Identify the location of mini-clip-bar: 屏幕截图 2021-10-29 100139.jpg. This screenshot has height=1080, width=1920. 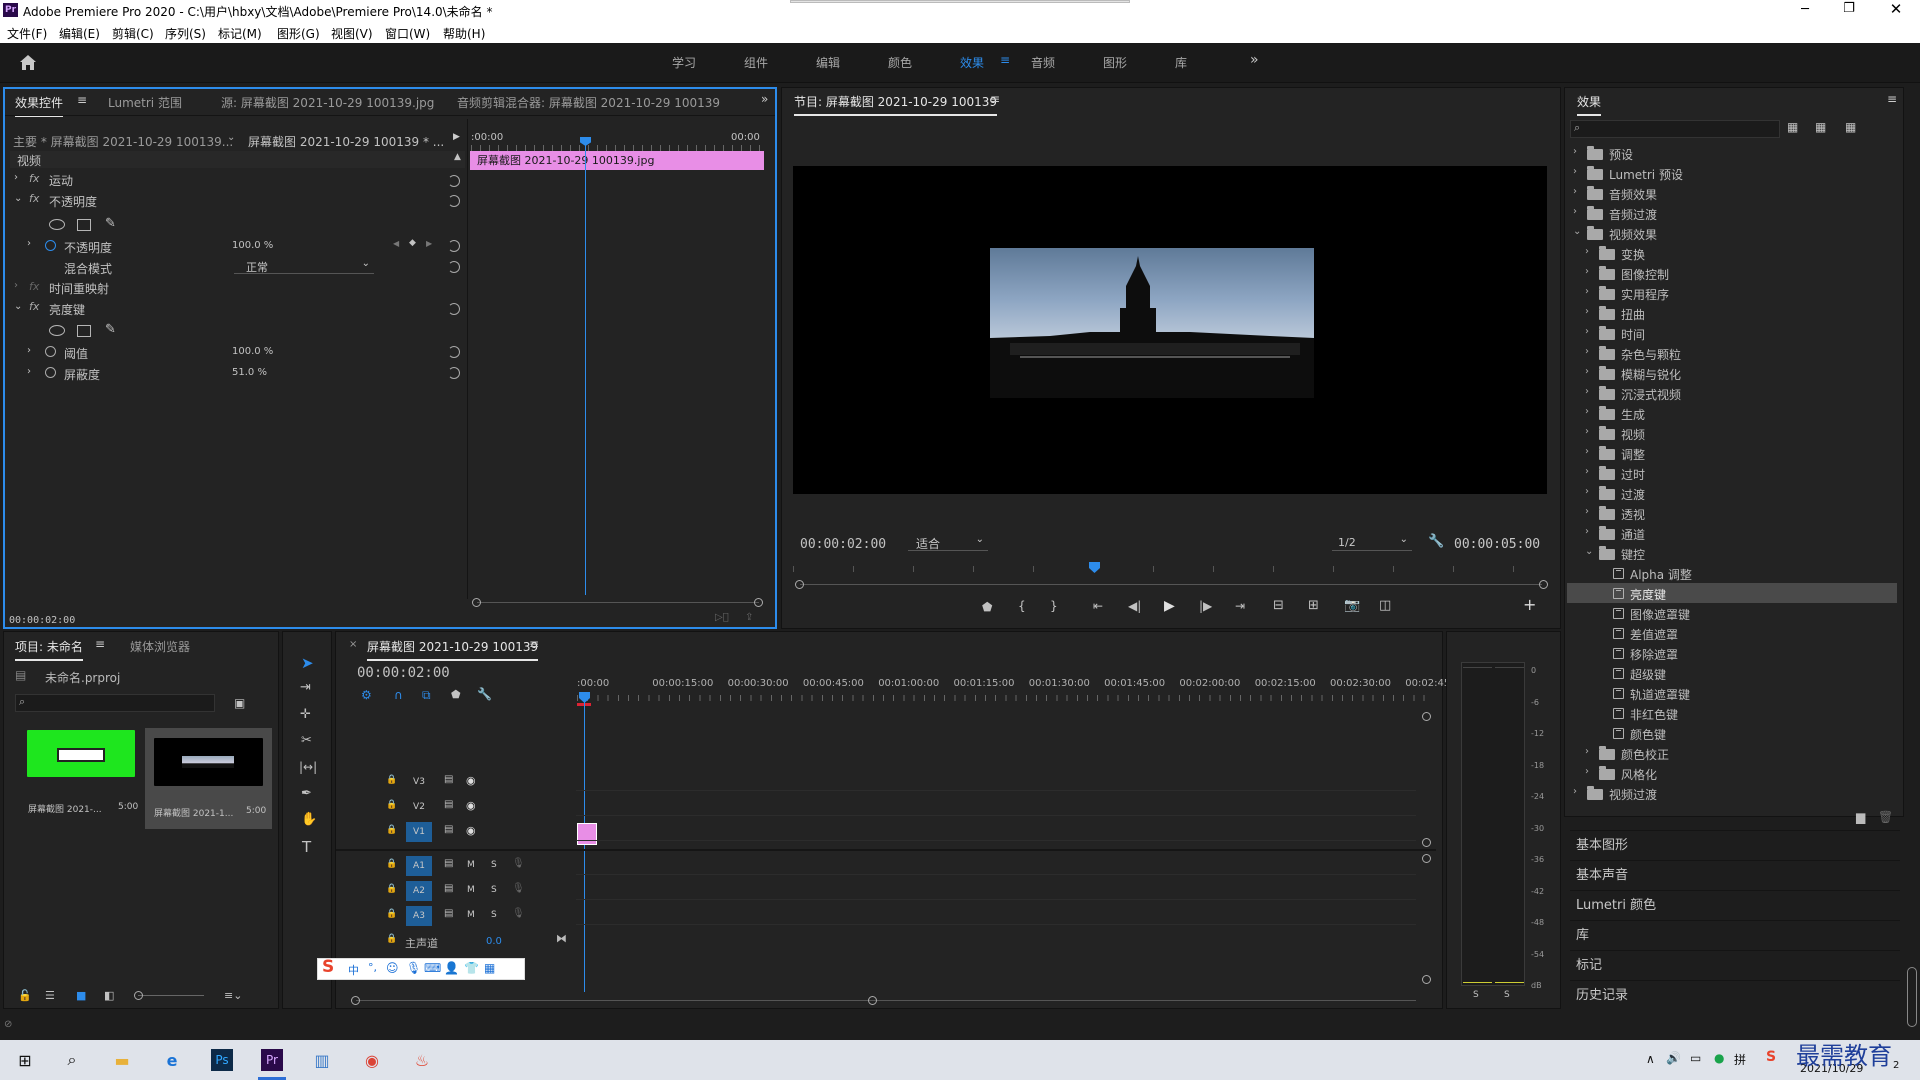
(617, 160).